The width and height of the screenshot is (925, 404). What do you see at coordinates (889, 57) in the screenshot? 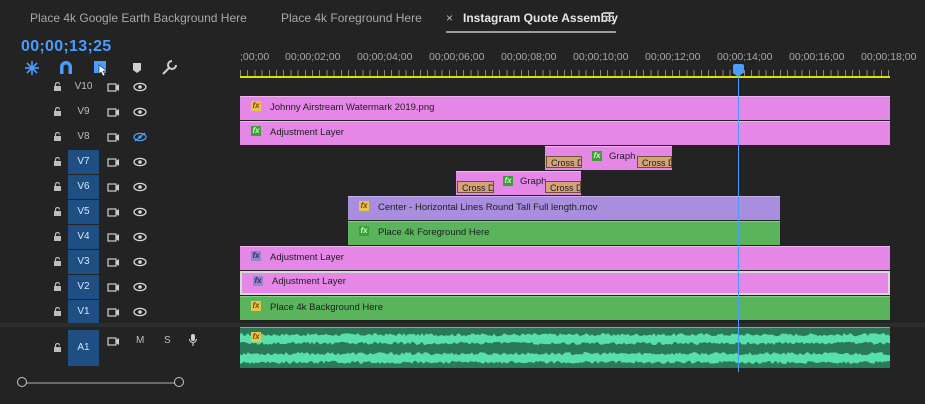
I see `ruler-label: 00;00;18;00` at bounding box center [889, 57].